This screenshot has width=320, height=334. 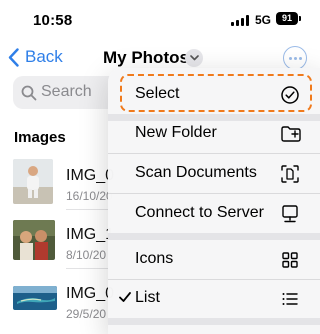 I want to click on menu-item-select: Select, so click(x=214, y=94).